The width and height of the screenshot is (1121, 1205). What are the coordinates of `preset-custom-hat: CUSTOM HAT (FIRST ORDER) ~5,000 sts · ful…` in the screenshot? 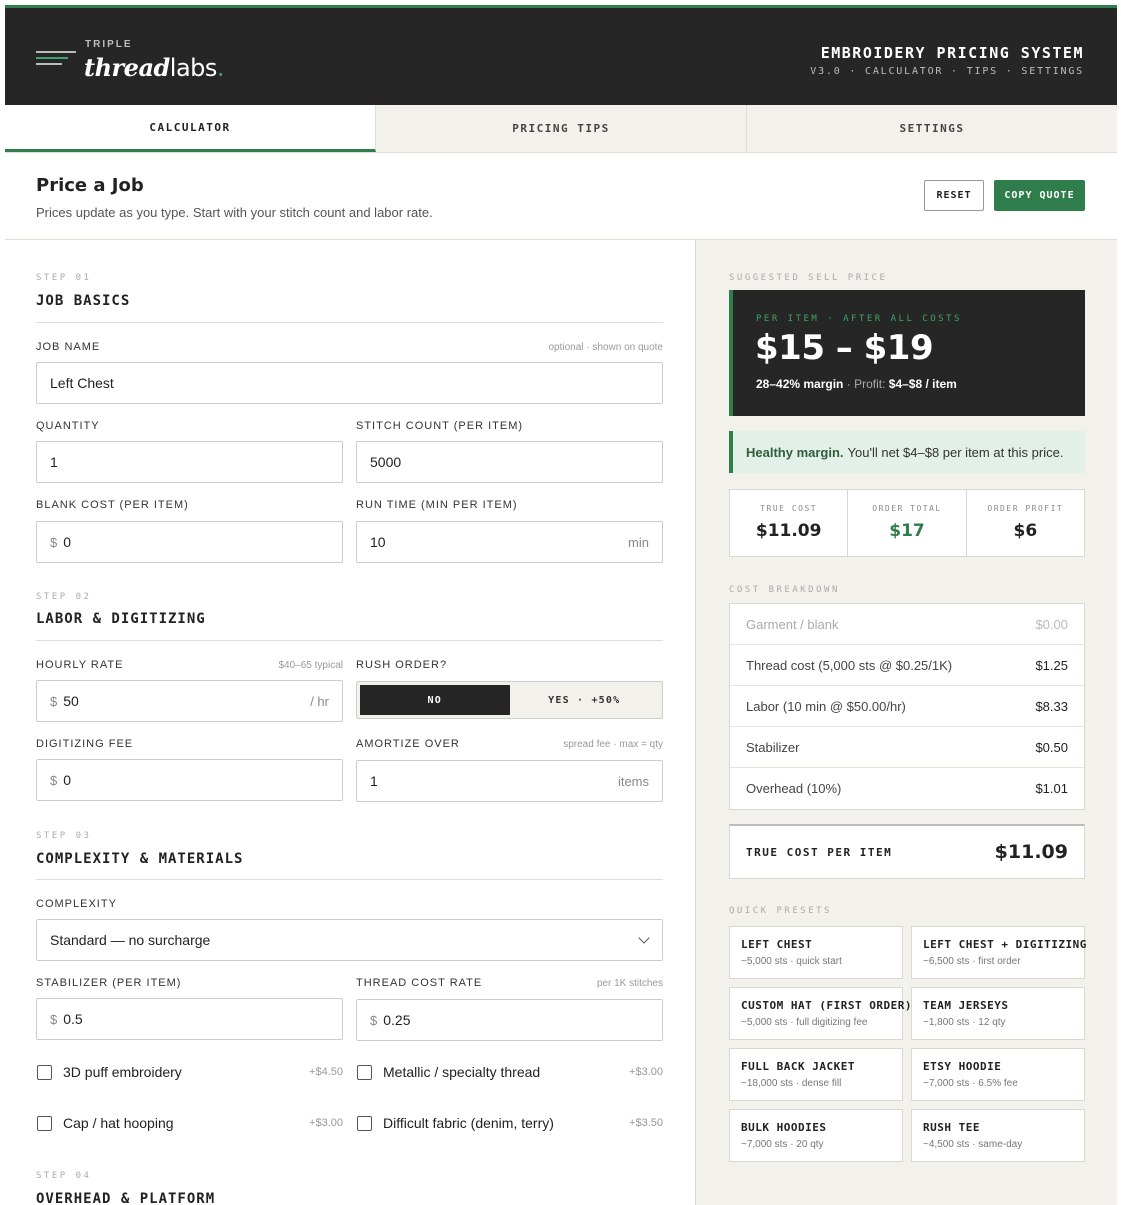 It's located at (820, 1013).